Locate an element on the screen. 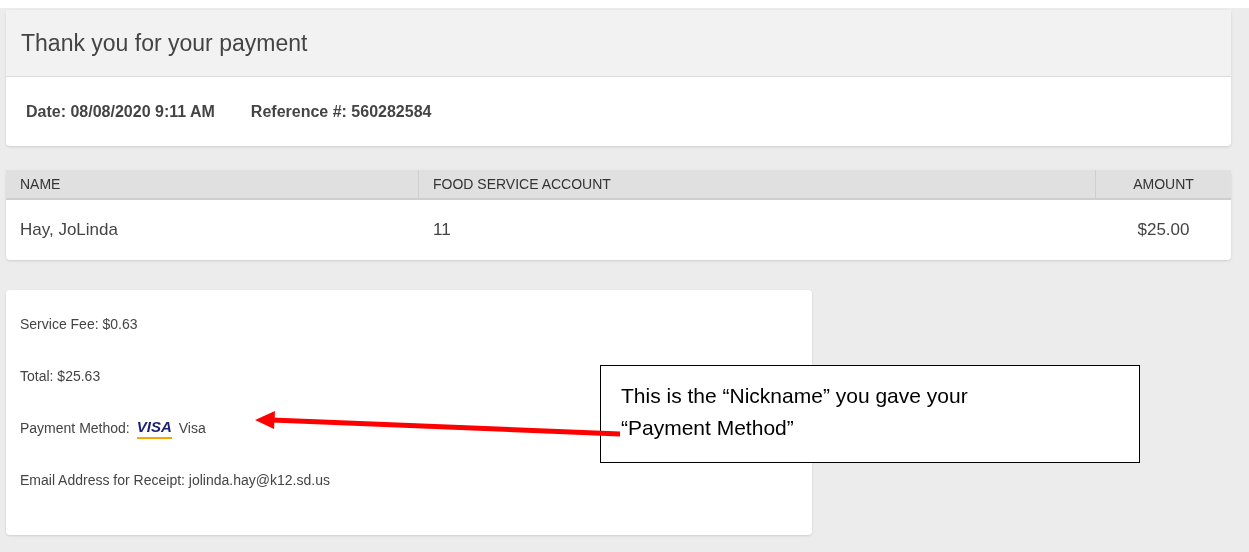  table-cell-text: $25.00 is located at coordinates (1163, 230).